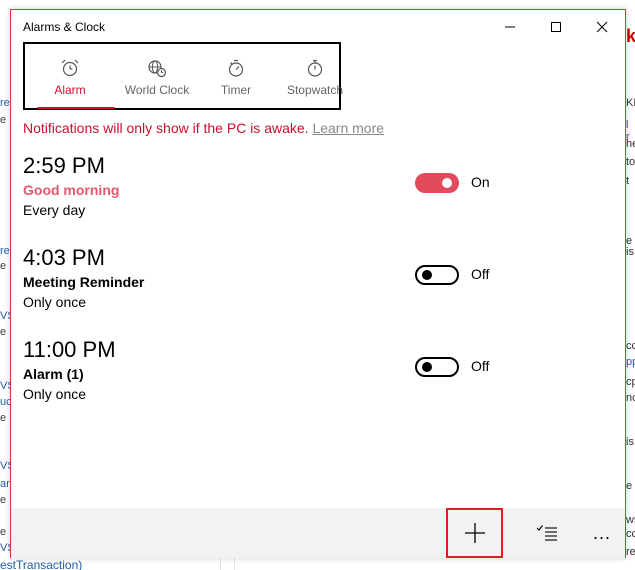  What do you see at coordinates (630, 382) in the screenshot?
I see `background-text: cp` at bounding box center [630, 382].